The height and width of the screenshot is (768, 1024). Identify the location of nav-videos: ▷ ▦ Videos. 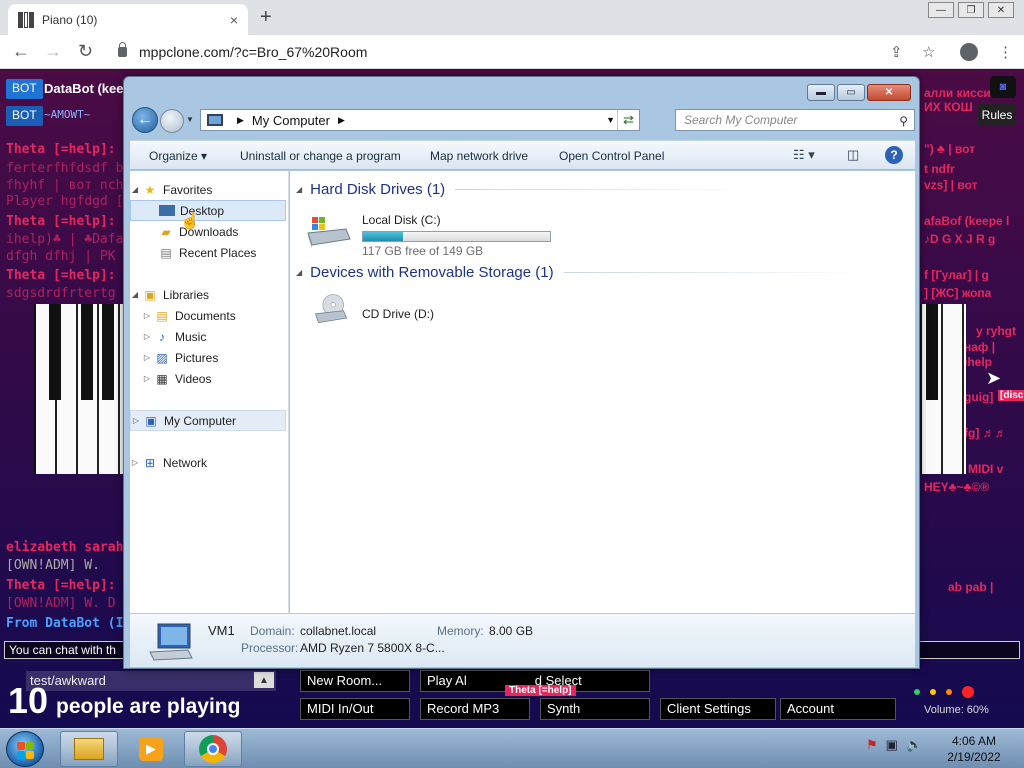
(208, 378).